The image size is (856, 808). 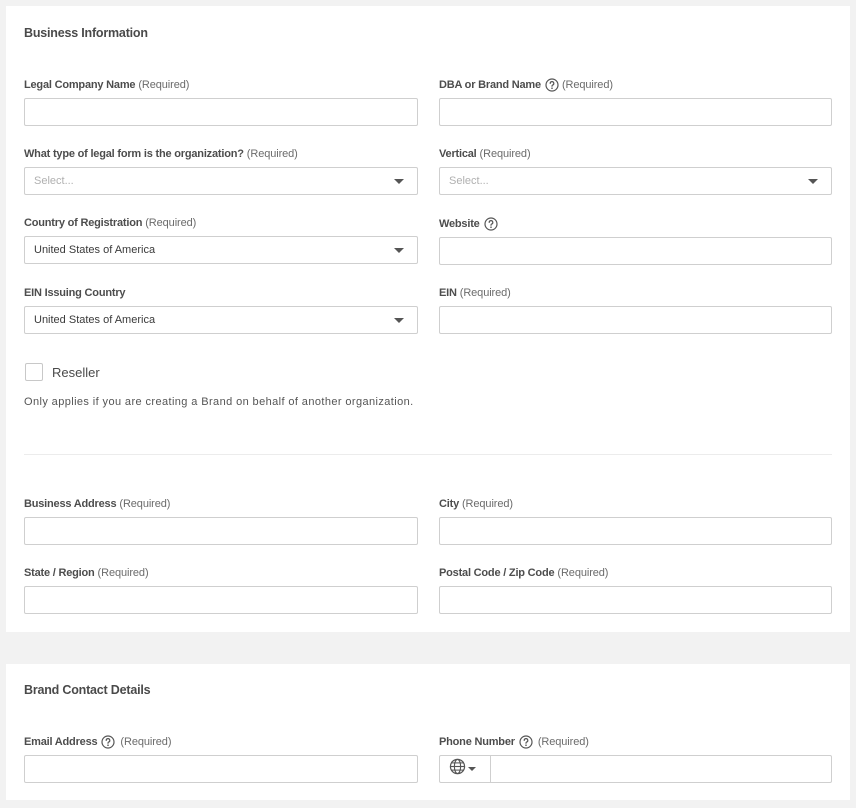 What do you see at coordinates (75, 293) in the screenshot?
I see `label-text: EIN Issuing Country` at bounding box center [75, 293].